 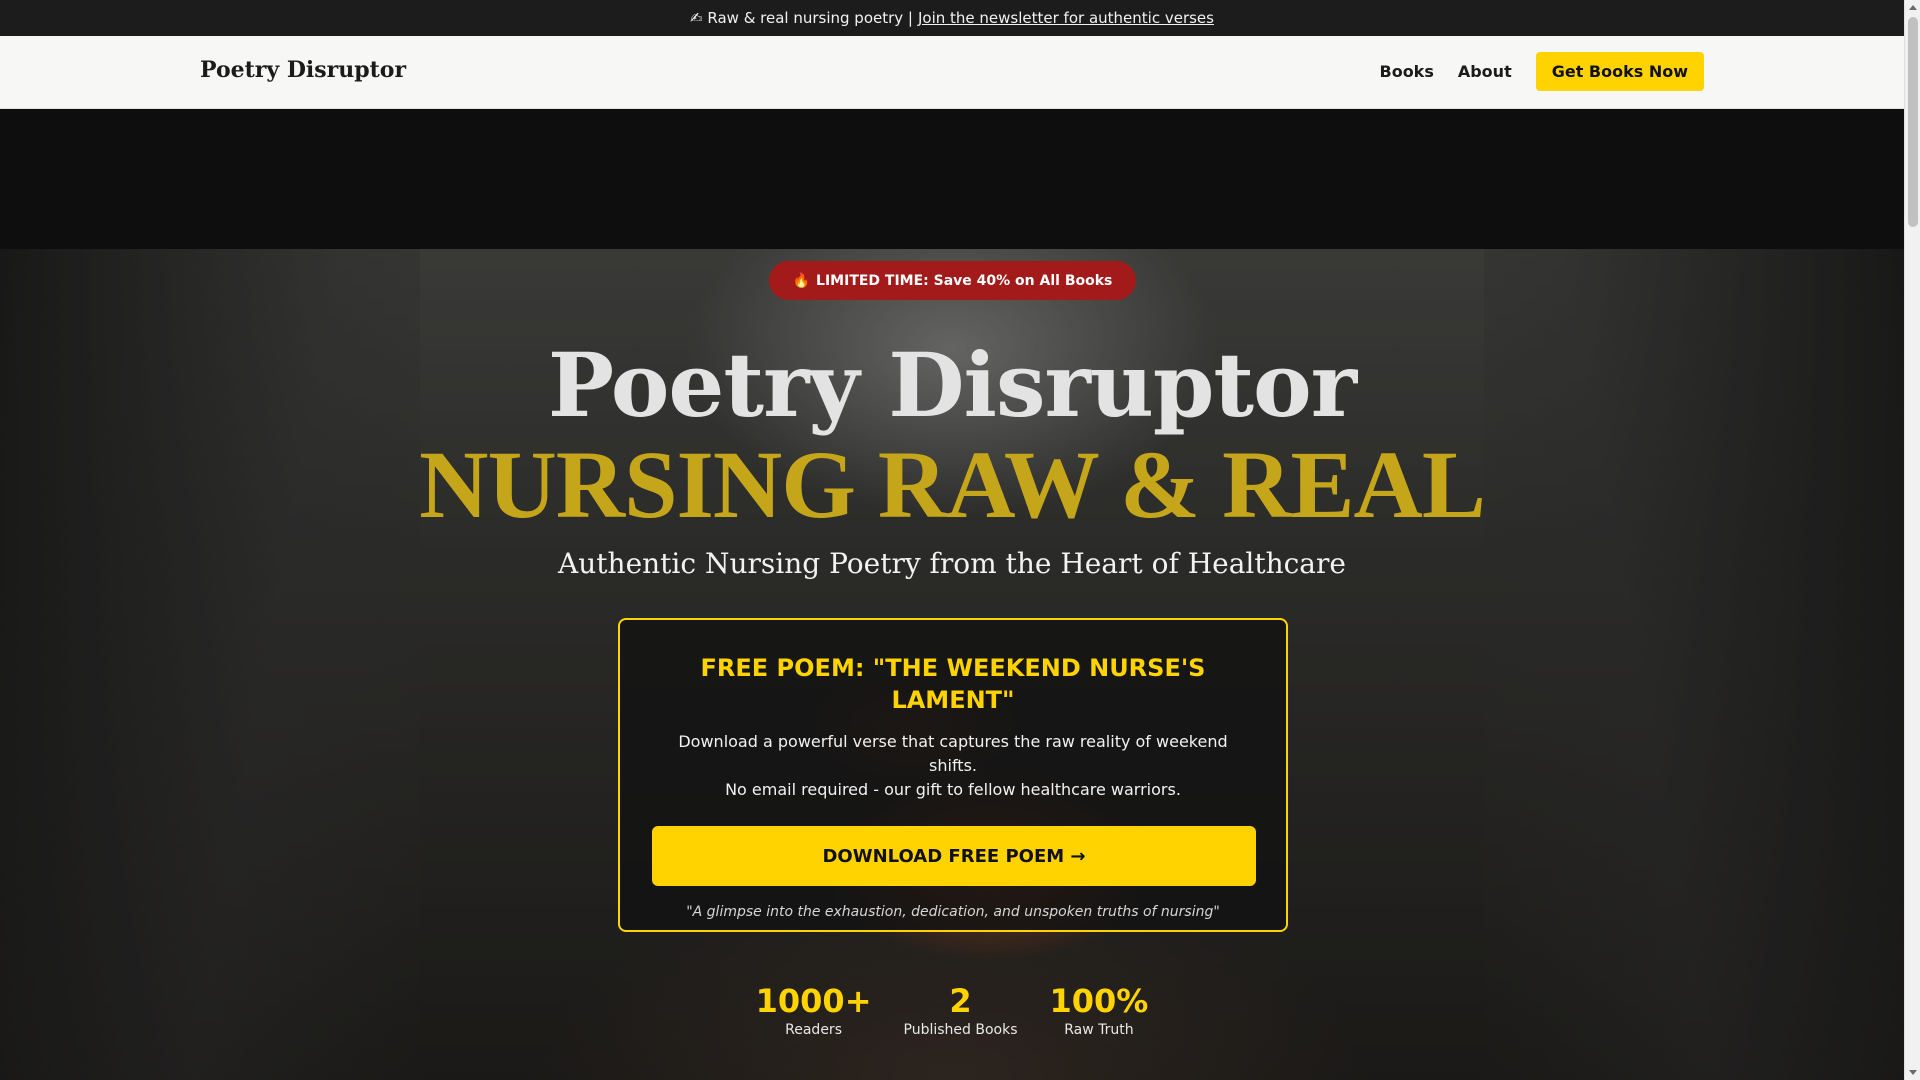 What do you see at coordinates (954, 856) in the screenshot?
I see `download-free-poem-button: DOWNLOAD FREE POEM →` at bounding box center [954, 856].